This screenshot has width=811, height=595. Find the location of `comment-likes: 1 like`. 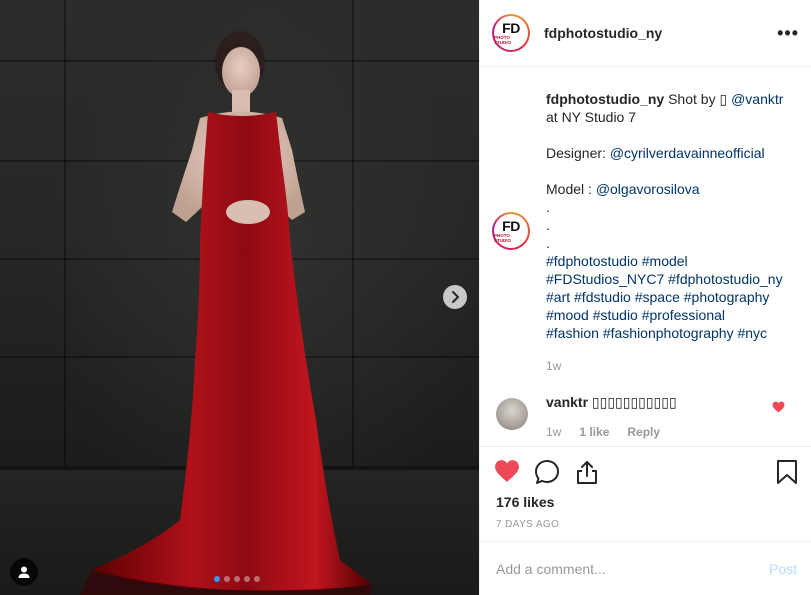

comment-likes: 1 like is located at coordinates (594, 432).